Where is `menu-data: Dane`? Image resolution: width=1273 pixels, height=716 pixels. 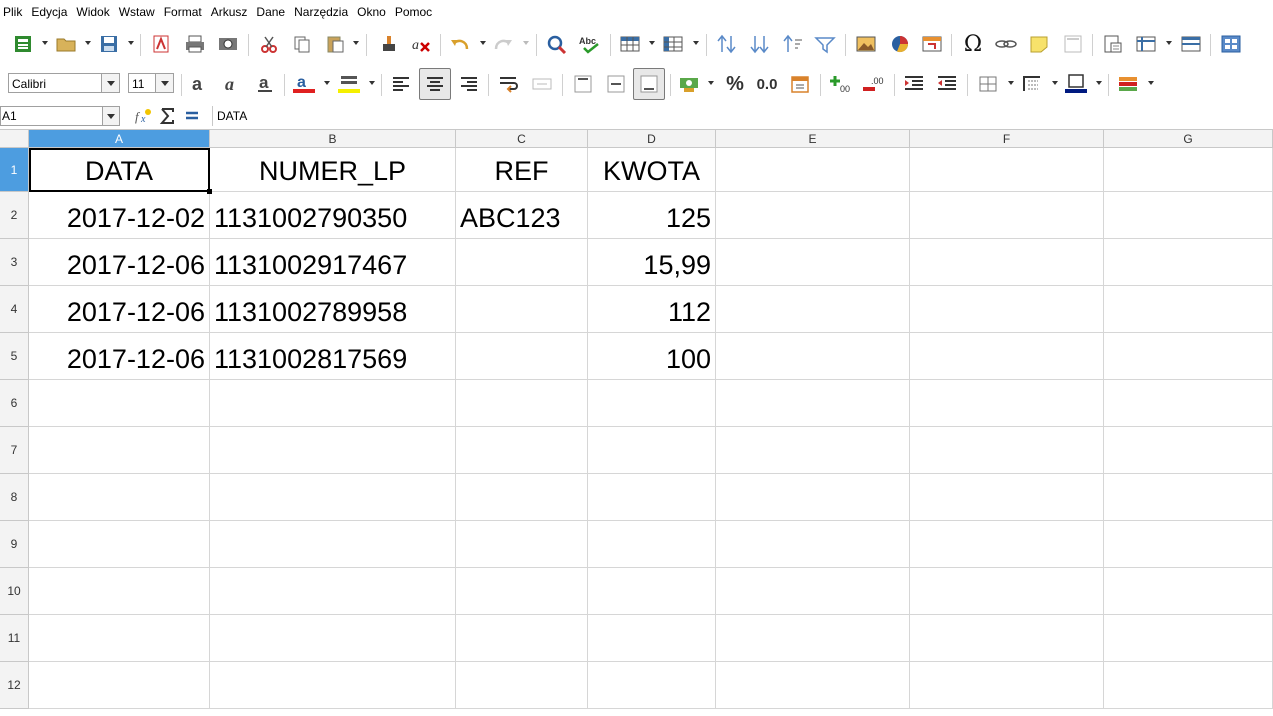
menu-data: Dane is located at coordinates (272, 12).